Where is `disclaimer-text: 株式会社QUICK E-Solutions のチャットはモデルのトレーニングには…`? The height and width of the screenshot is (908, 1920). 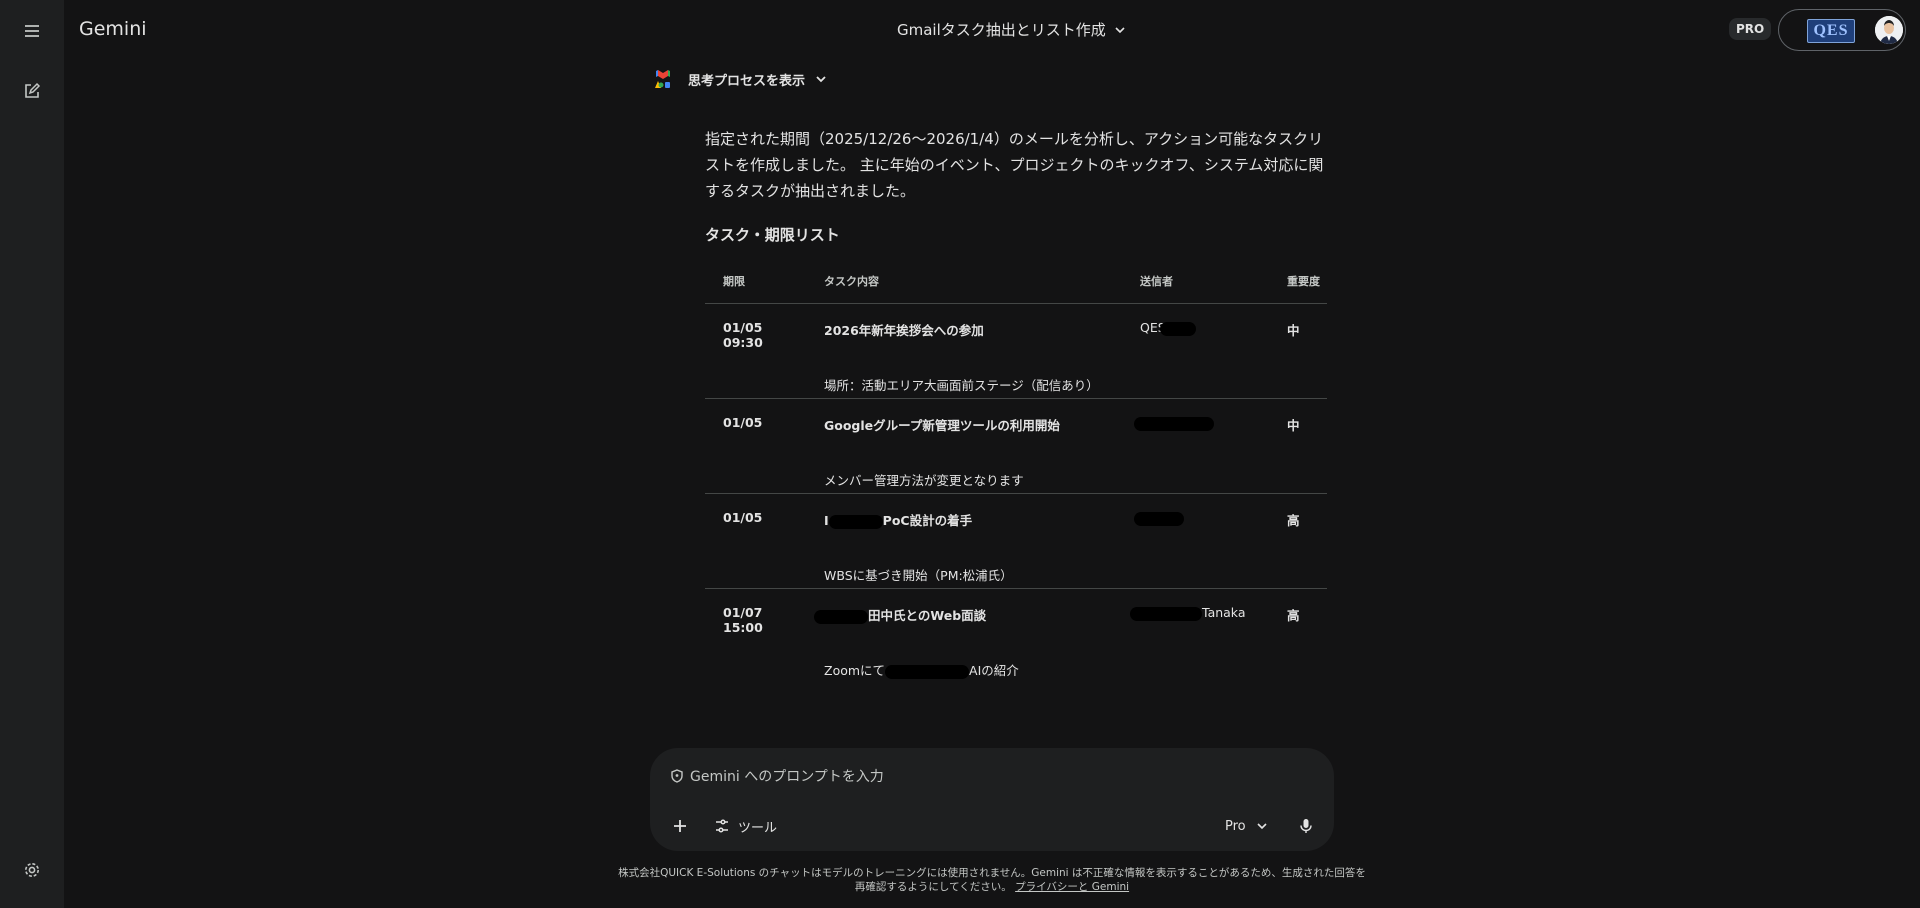
disclaimer-text: 株式会社QUICK E-Solutions のチャットはモデルのトレーニングには… is located at coordinates (992, 880).